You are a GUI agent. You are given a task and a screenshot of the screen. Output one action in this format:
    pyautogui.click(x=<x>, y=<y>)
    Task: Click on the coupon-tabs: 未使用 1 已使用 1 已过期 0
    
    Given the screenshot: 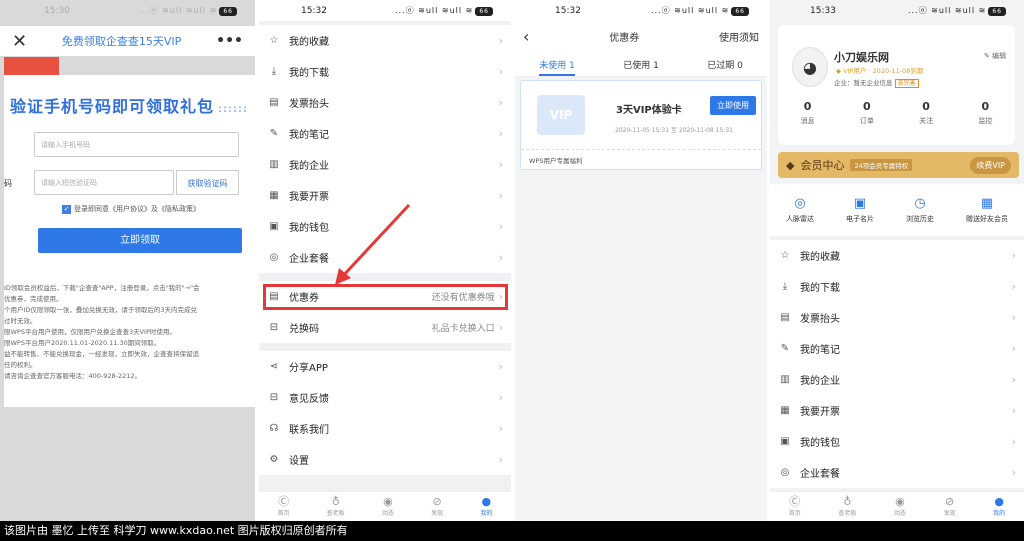 What is the action you would take?
    pyautogui.click(x=641, y=64)
    